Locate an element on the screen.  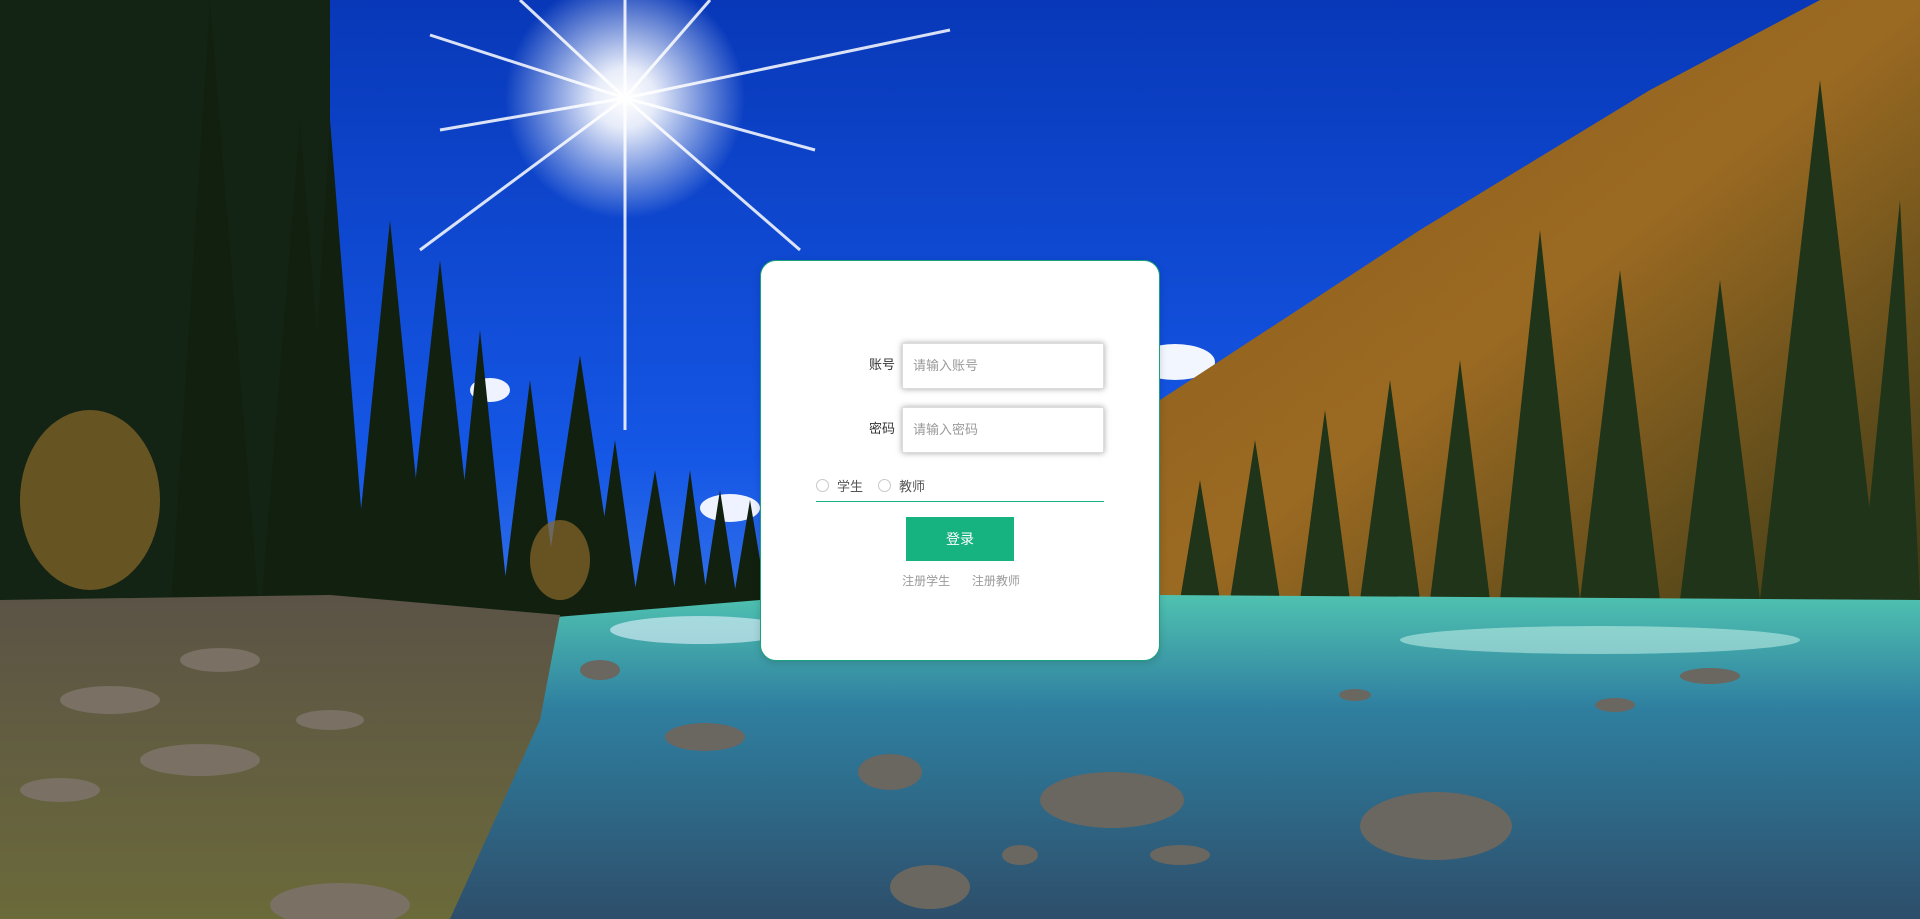
account-row: 账号 is located at coordinates (961, 366).